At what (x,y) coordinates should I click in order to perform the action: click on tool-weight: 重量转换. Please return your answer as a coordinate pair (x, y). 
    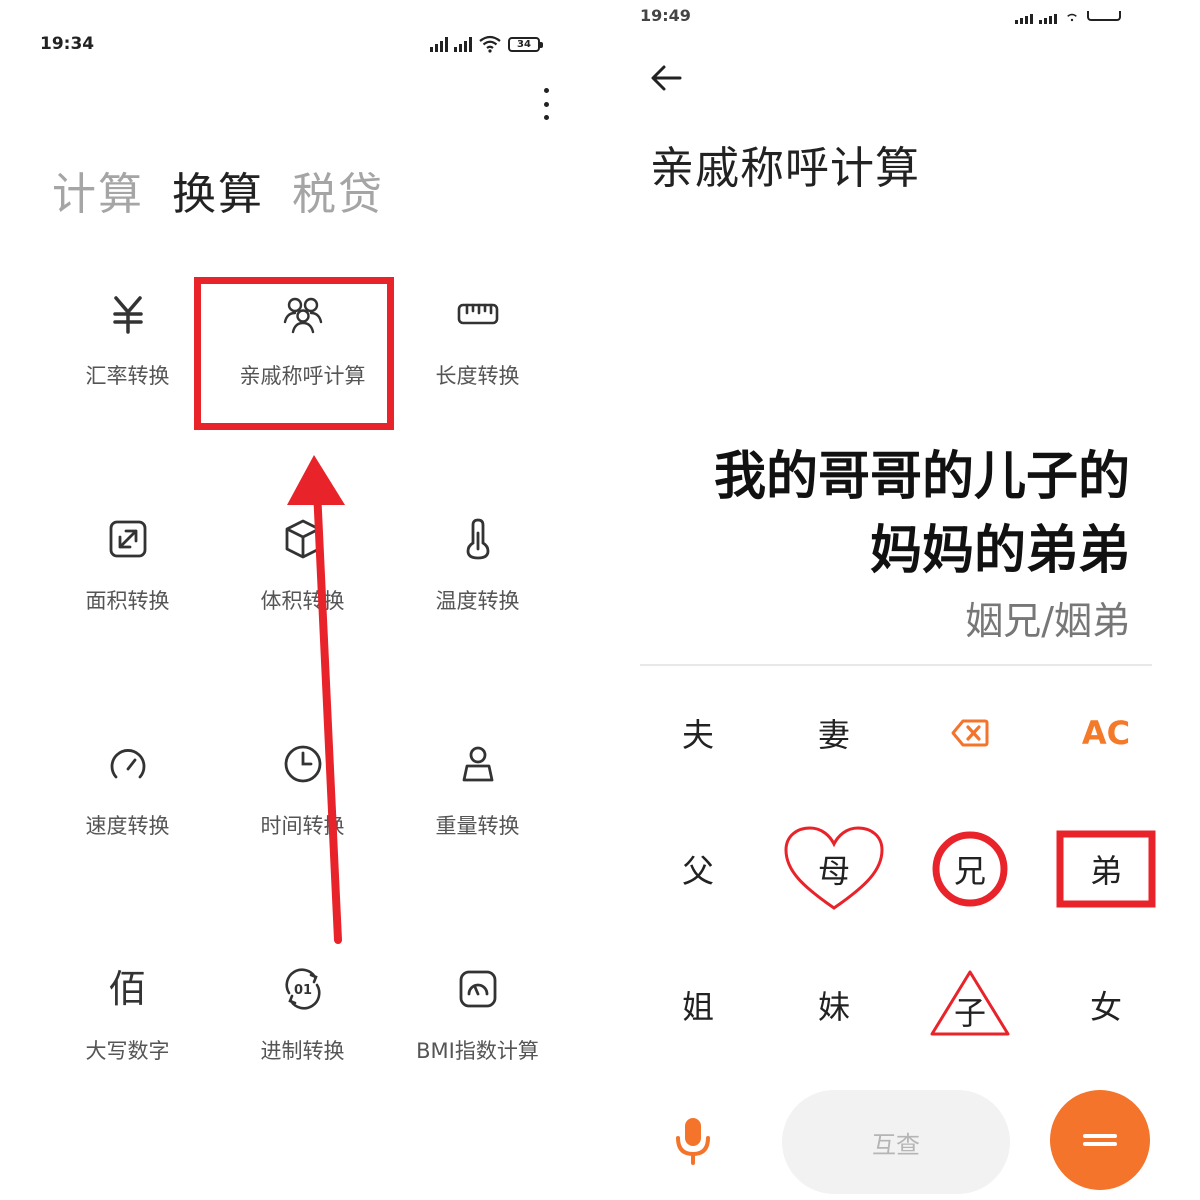
    Looking at the image, I should click on (477, 852).